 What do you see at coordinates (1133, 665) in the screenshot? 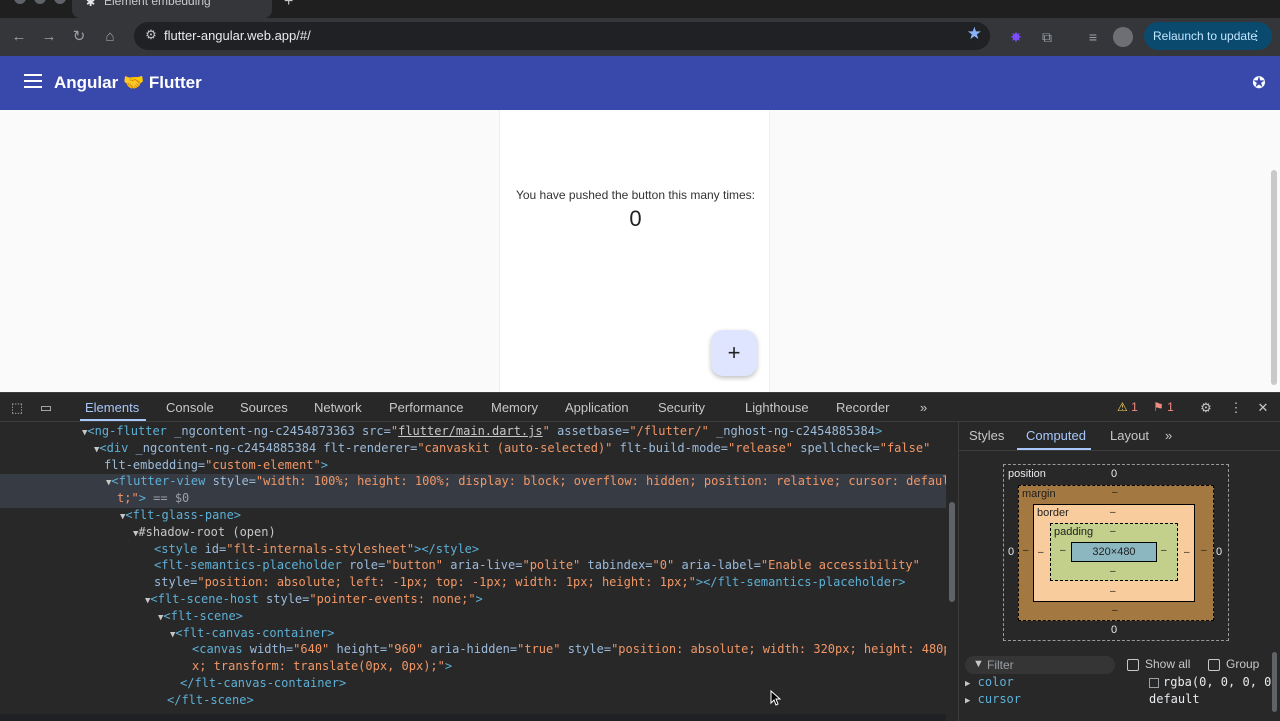
I see `show-all-checkbox` at bounding box center [1133, 665].